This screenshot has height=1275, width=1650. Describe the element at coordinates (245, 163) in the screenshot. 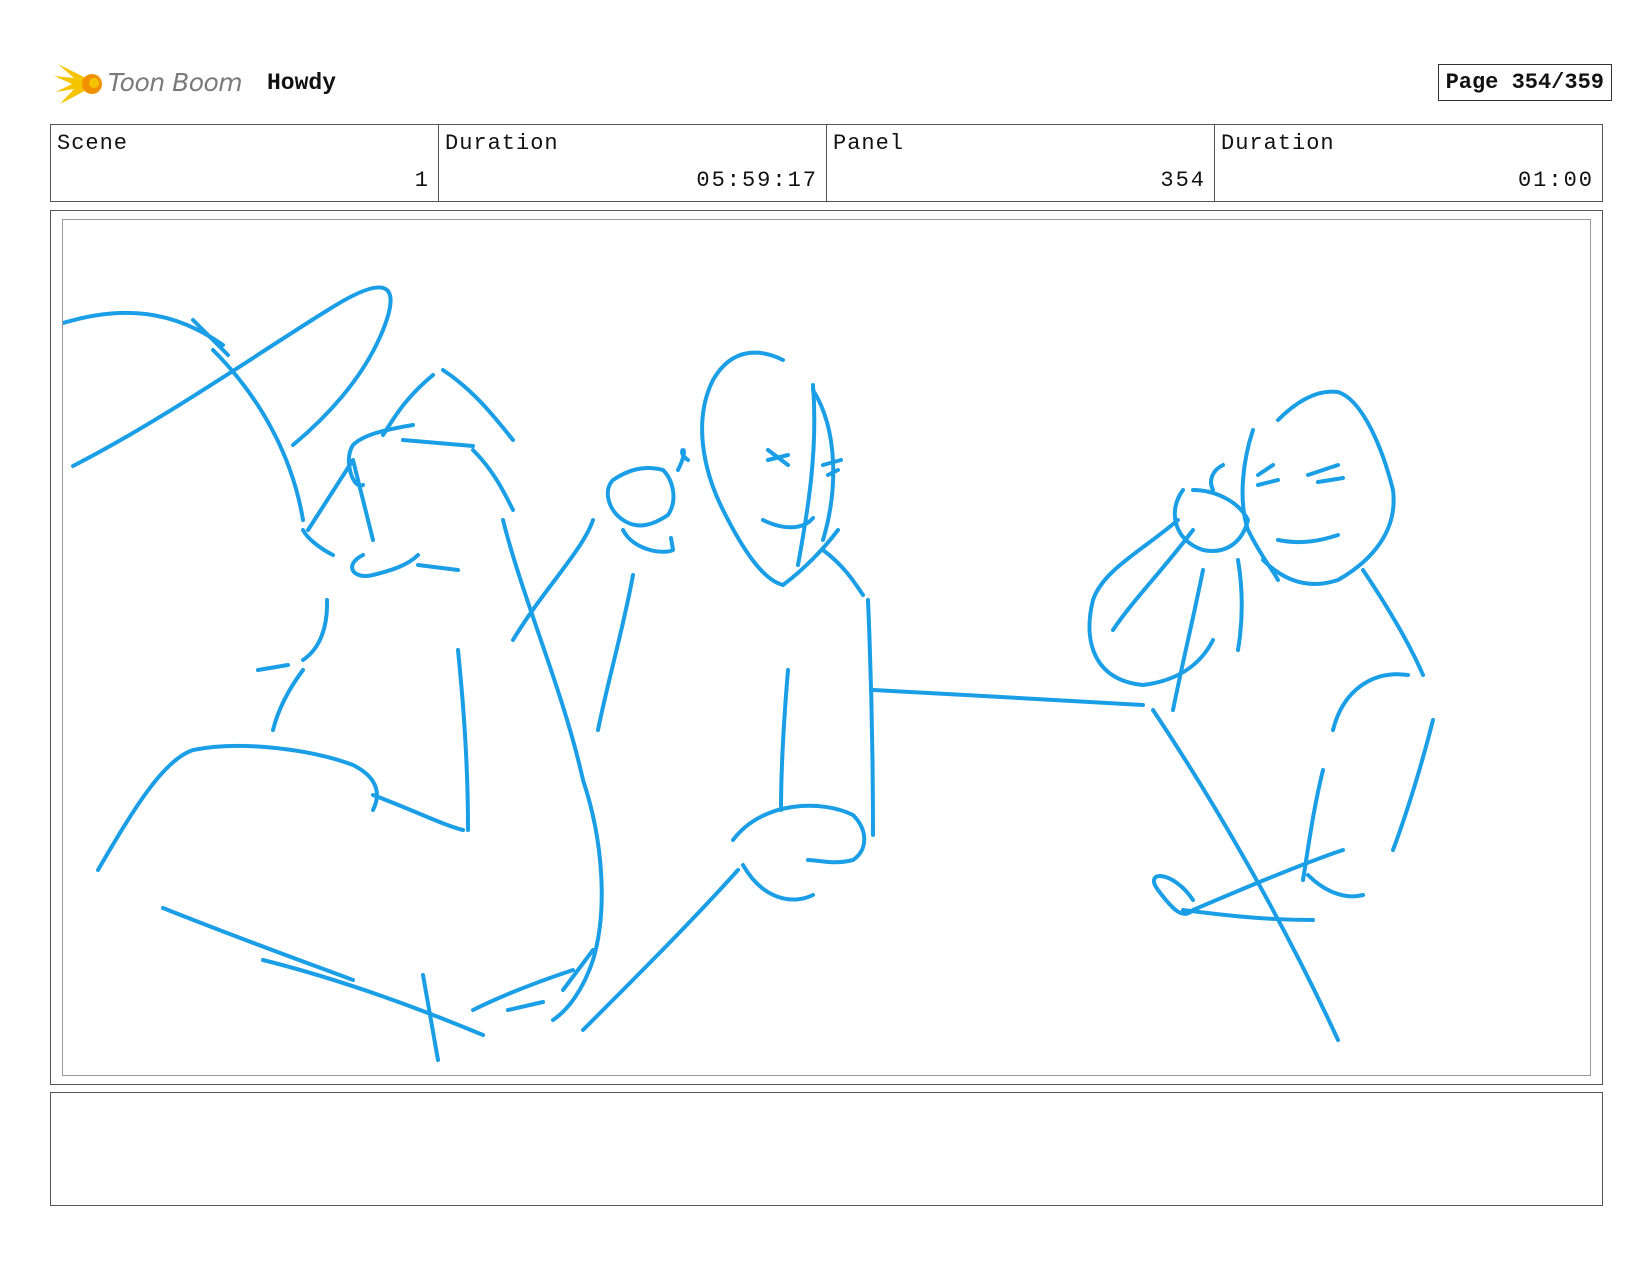

I see `scene-cell: Scene 1` at that location.